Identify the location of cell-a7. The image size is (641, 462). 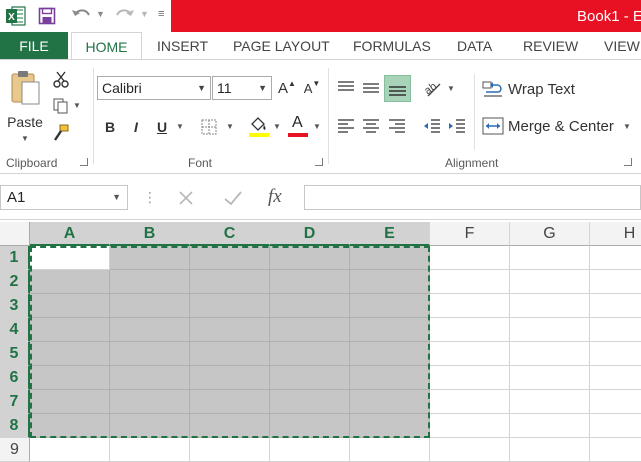
(70, 402).